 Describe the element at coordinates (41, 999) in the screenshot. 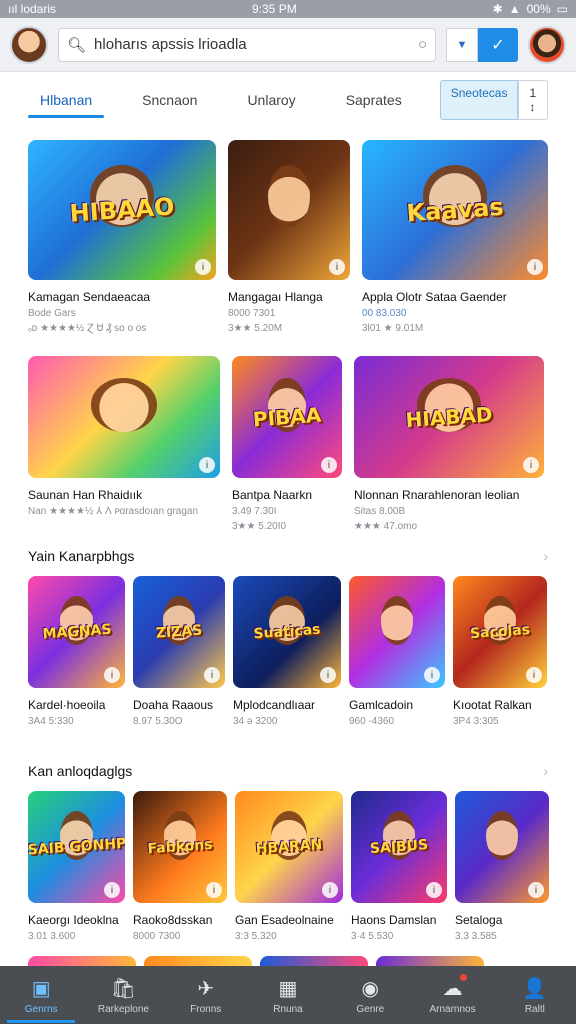

I see `nav-item: ▣ Genrns` at that location.